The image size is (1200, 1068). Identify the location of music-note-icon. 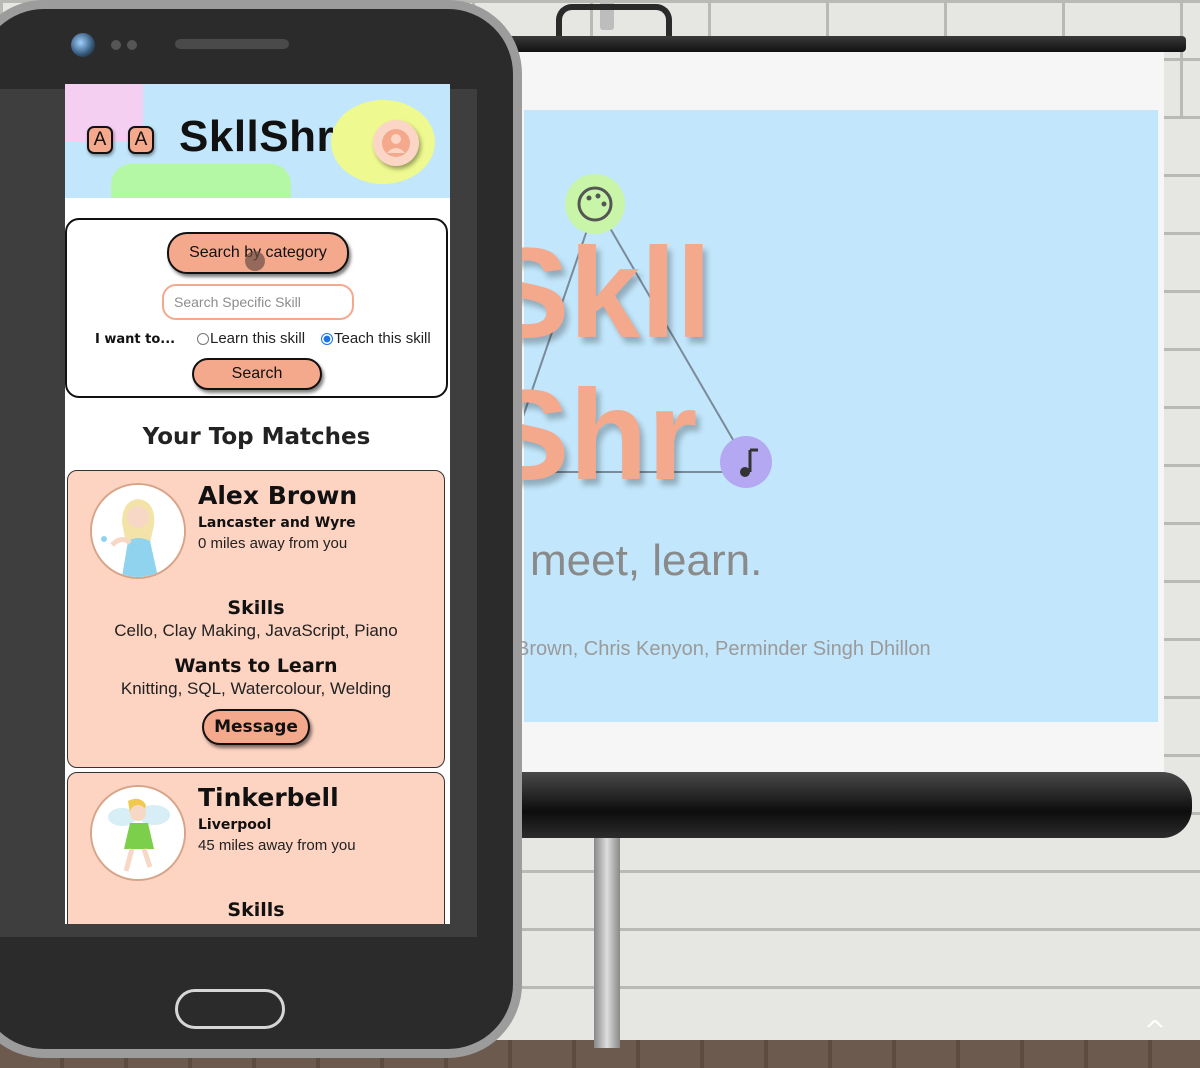
(746, 462).